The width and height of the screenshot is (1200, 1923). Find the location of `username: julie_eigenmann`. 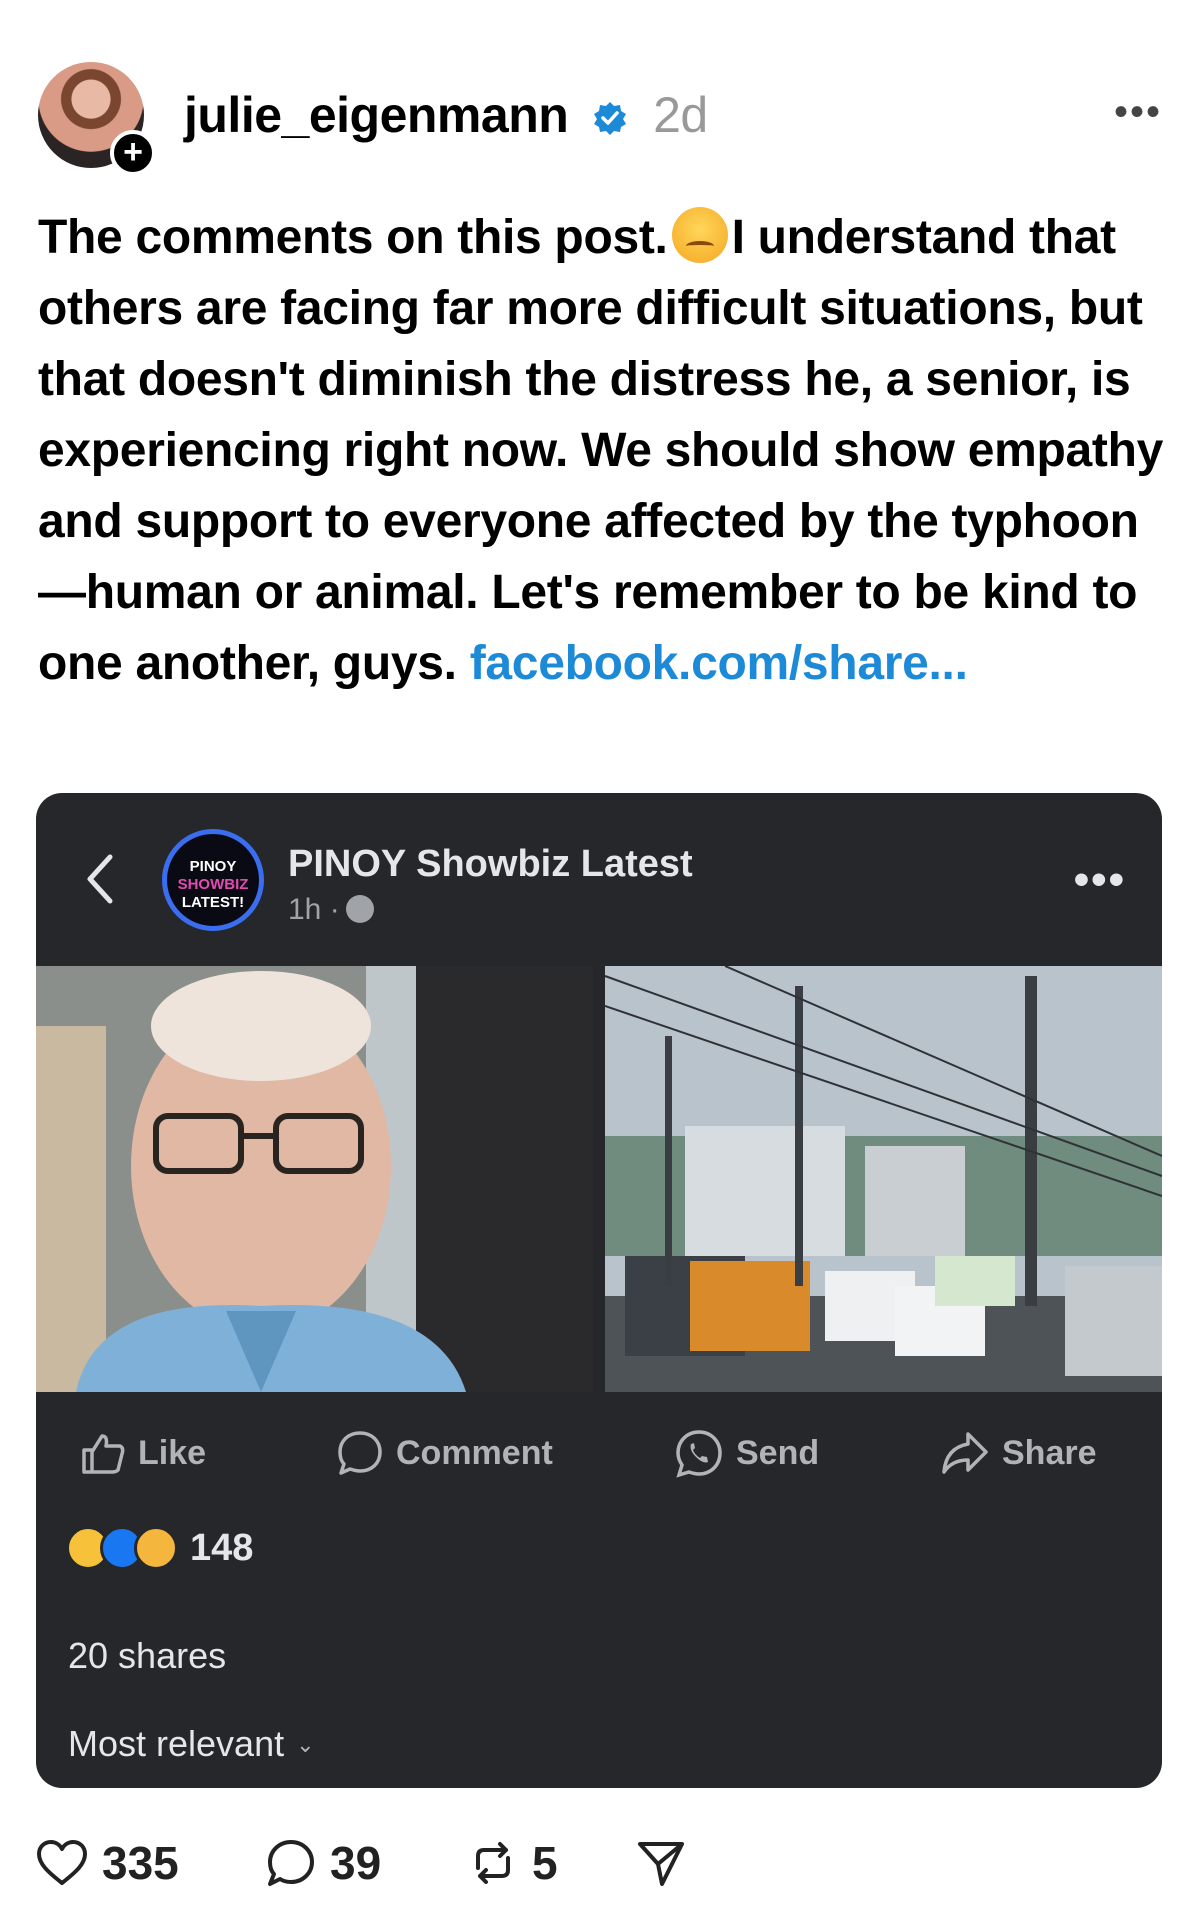

username: julie_eigenmann is located at coordinates (376, 115).